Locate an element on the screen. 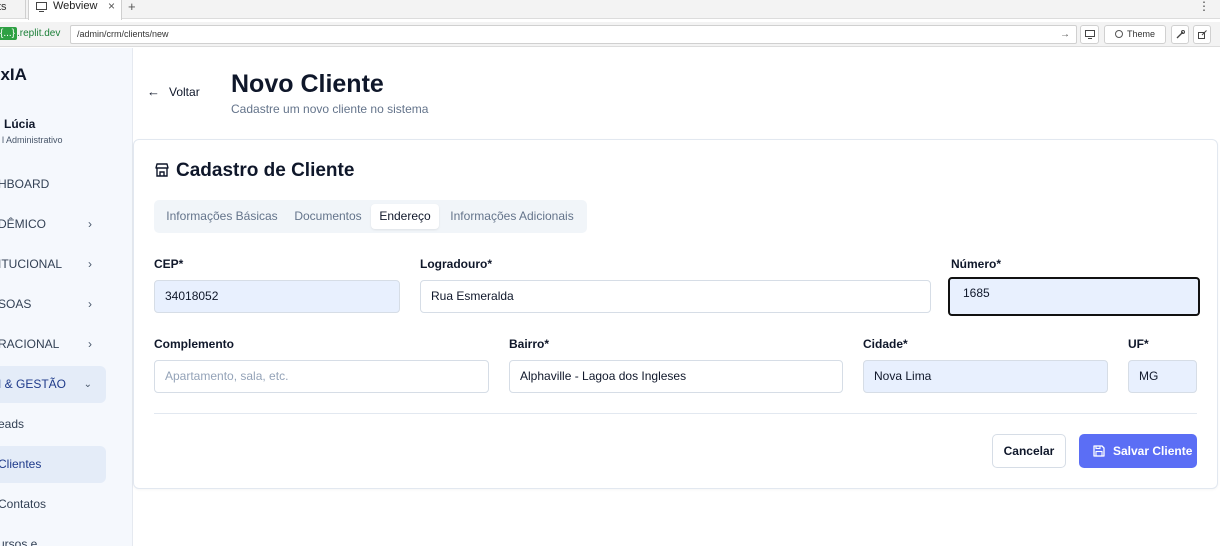 The width and height of the screenshot is (1220, 546). bairro-label: Bairro* is located at coordinates (529, 344).